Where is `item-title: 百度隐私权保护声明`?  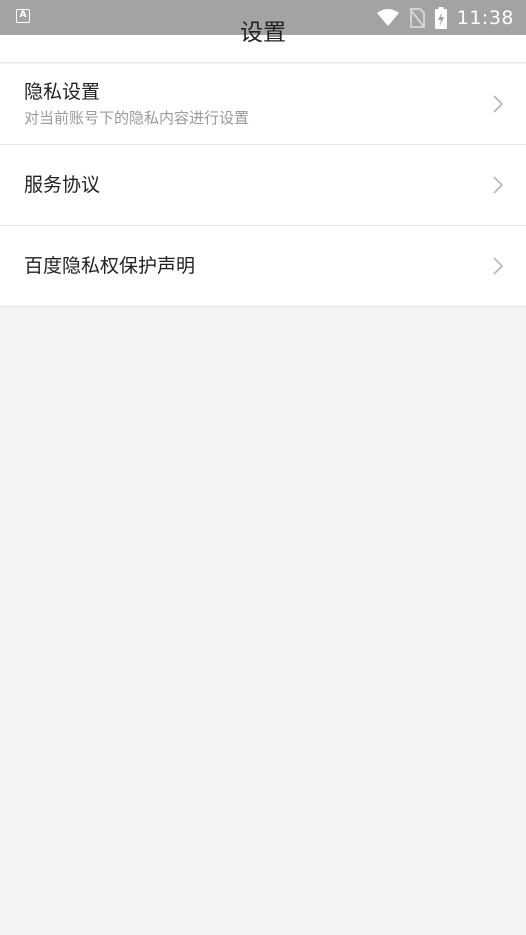 item-title: 百度隐私权保护声明 is located at coordinates (110, 266).